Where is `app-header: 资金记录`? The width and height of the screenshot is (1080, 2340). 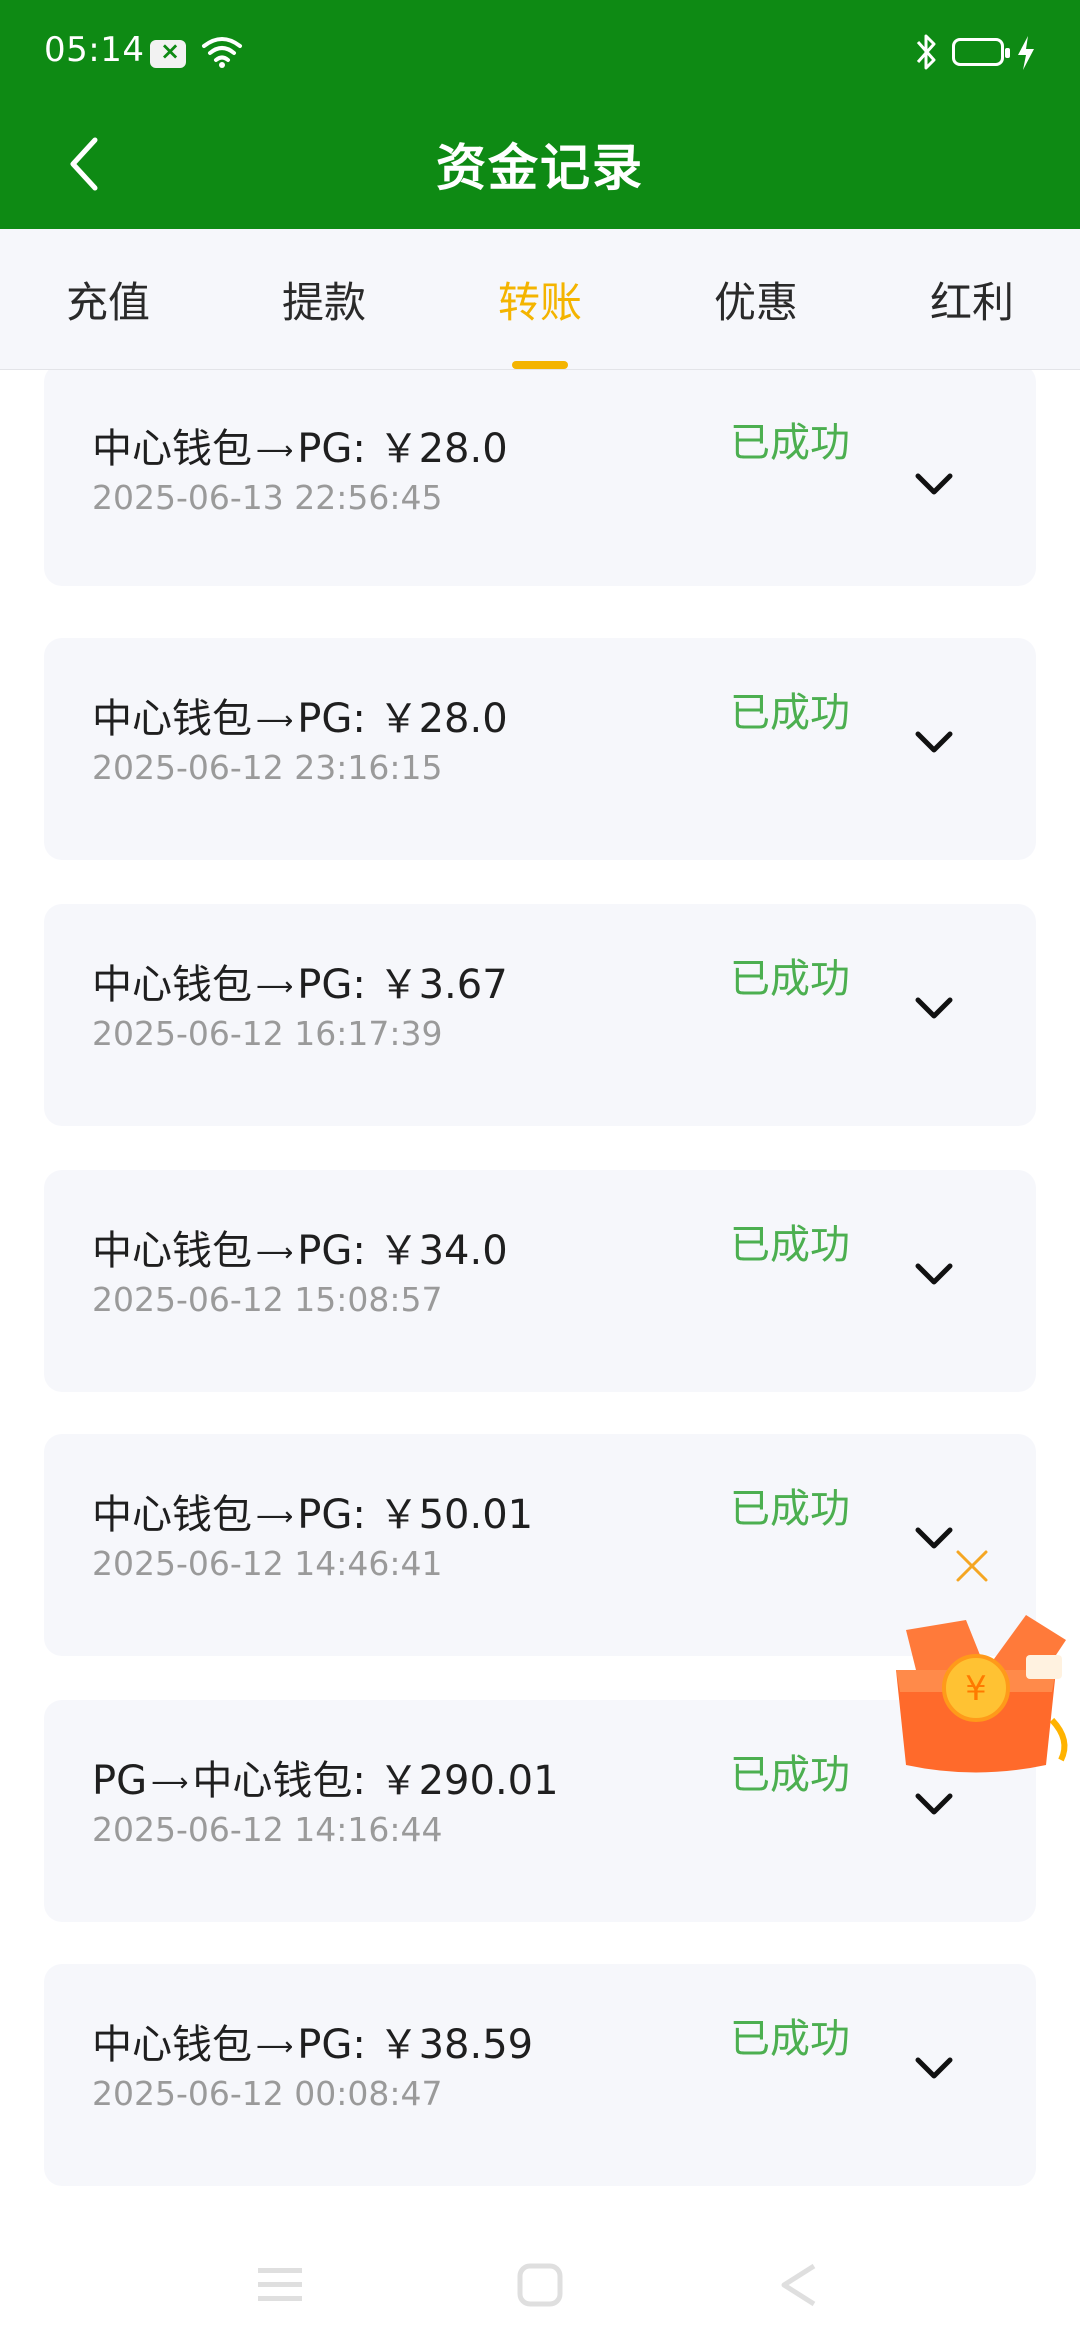 app-header: 资金记录 is located at coordinates (540, 169).